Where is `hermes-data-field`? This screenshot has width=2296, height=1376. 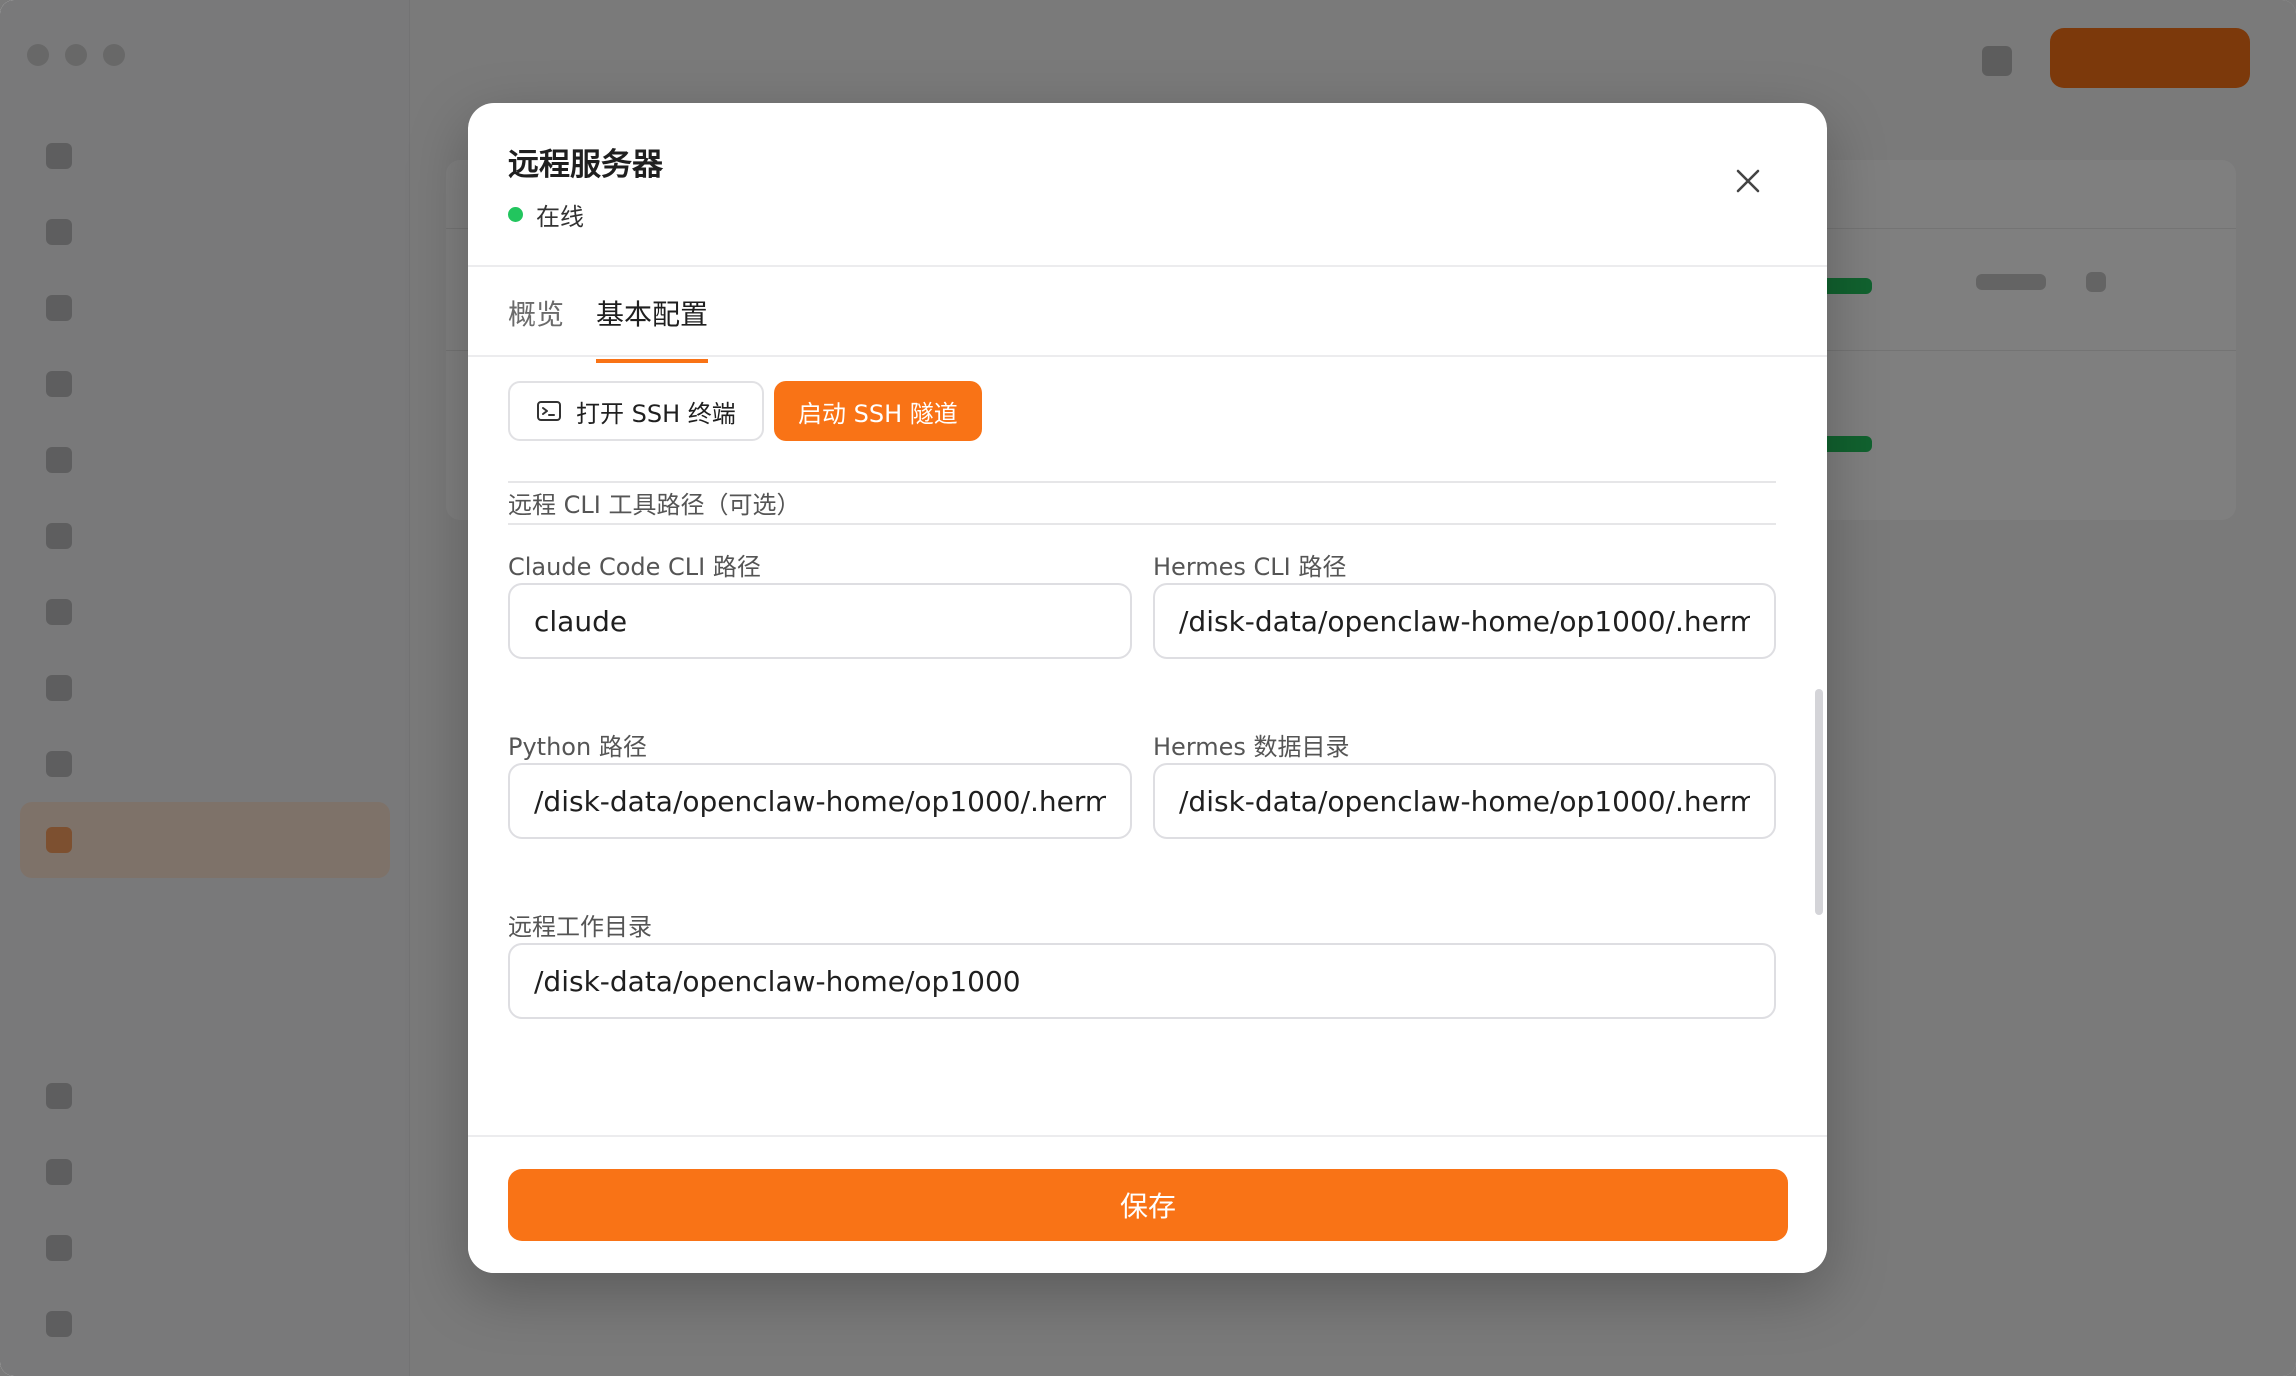 hermes-data-field is located at coordinates (1464, 801).